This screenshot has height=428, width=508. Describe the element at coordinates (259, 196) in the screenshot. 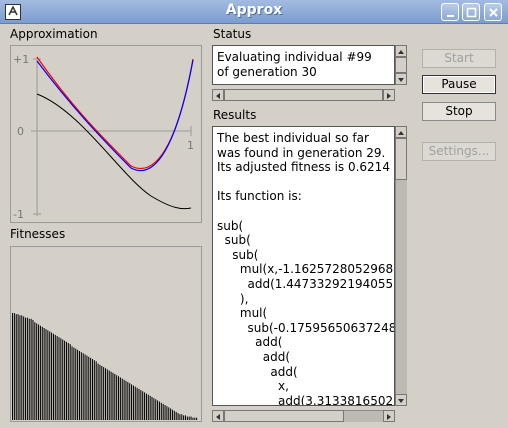

I see `results-line: Its function is:` at that location.